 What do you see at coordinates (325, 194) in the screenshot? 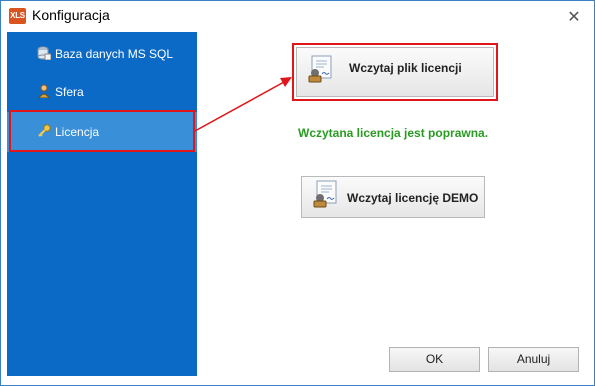
I see `certificate-icon` at bounding box center [325, 194].